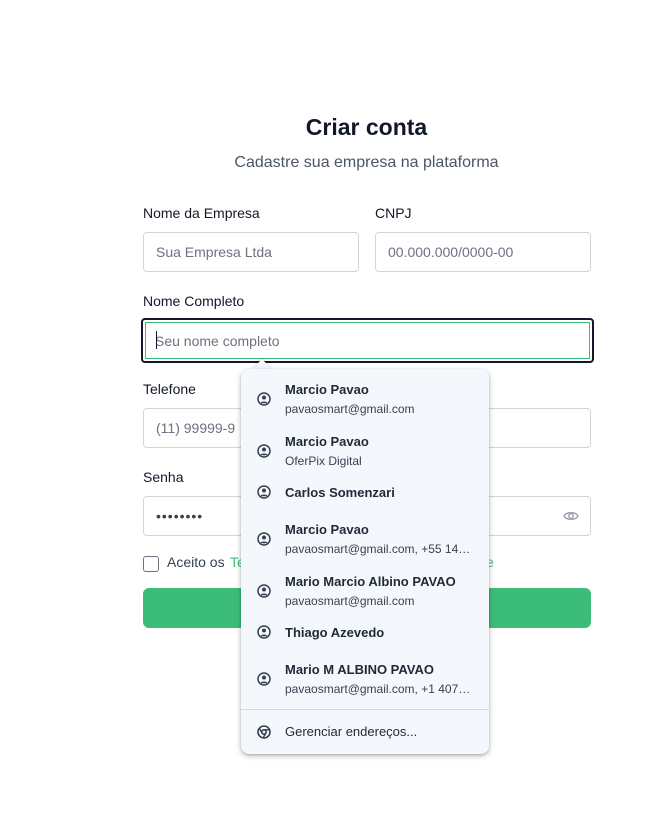 The width and height of the screenshot is (658, 814). I want to click on autofill-suggestion: Marcio Pavao OferPix Digital, so click(365, 447).